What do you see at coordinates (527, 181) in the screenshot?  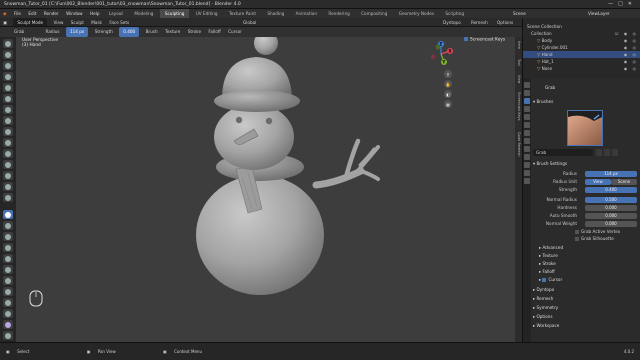 I see `texture-tab-icon` at bounding box center [527, 181].